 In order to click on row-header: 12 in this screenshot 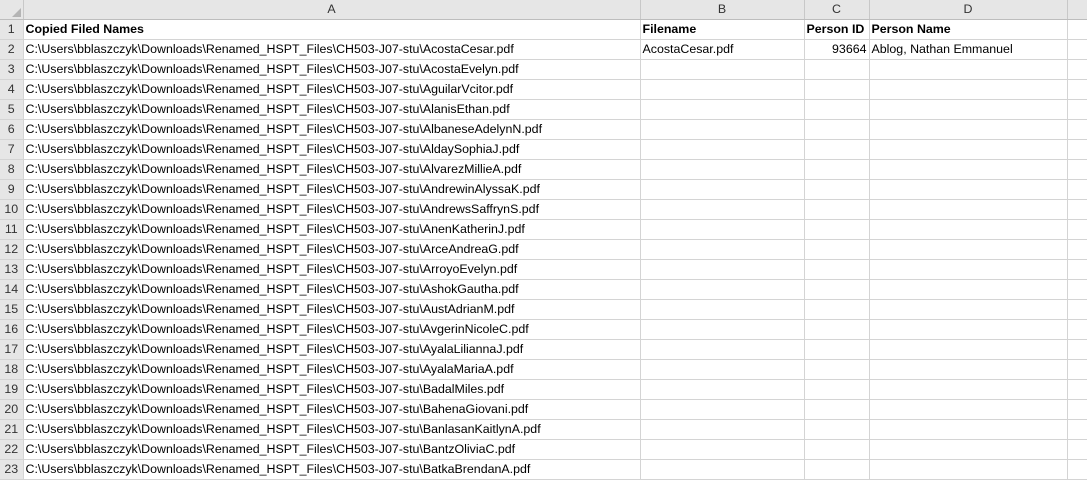, I will do `click(12, 249)`.